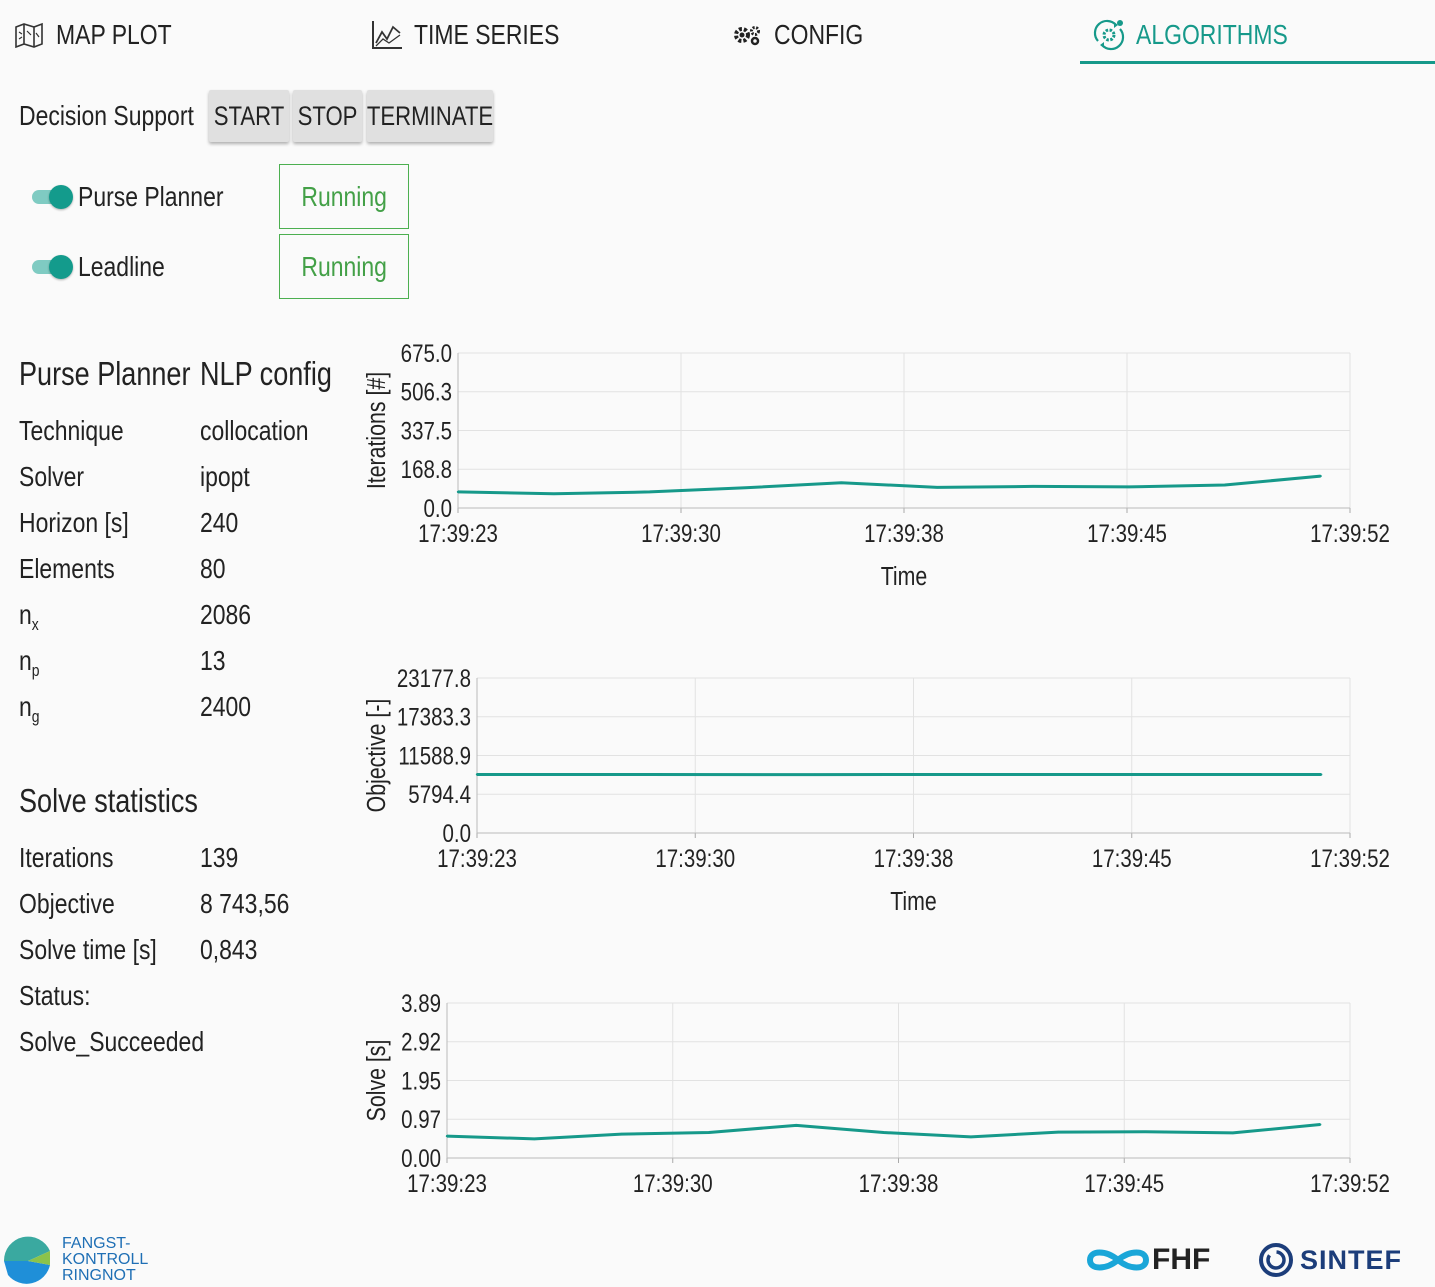 Image resolution: width=1435 pixels, height=1287 pixels. What do you see at coordinates (819, 34) in the screenshot?
I see `tab-label: CONFIG` at bounding box center [819, 34].